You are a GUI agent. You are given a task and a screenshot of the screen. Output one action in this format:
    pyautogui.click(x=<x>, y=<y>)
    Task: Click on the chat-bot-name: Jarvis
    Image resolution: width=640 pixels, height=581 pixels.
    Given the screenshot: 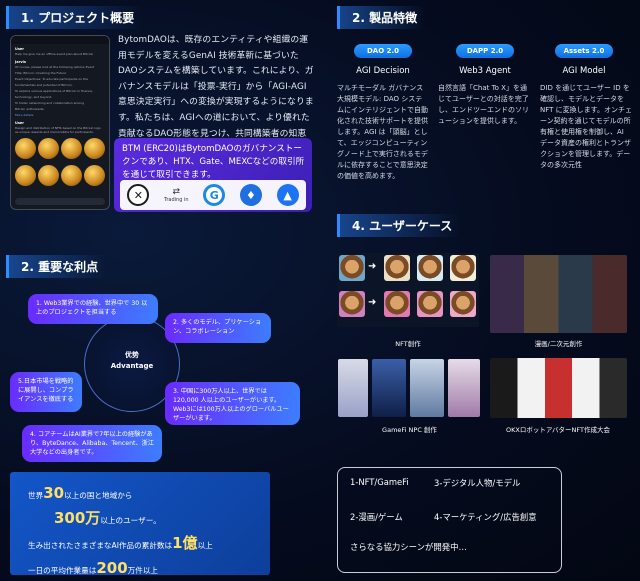 What is the action you would take?
    pyautogui.click(x=20, y=62)
    